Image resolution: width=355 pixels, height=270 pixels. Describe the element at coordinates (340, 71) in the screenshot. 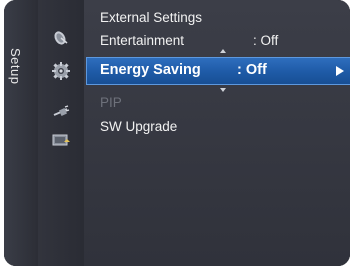

I see `submenu-arrow-icon` at that location.